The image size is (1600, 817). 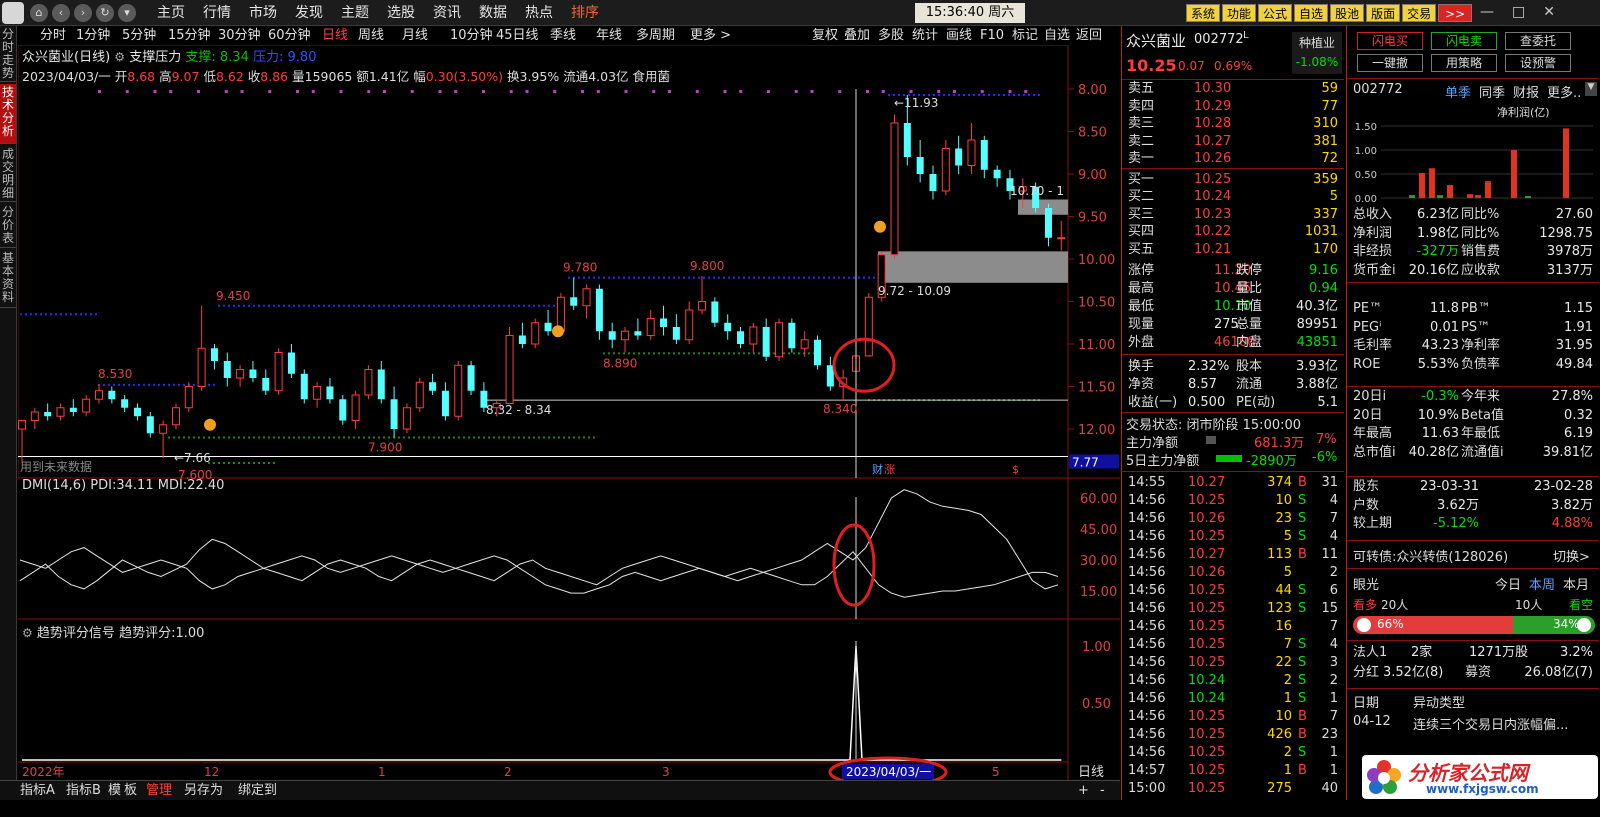 I want to click on refresh-nav-icon: ↻, so click(x=105, y=13).